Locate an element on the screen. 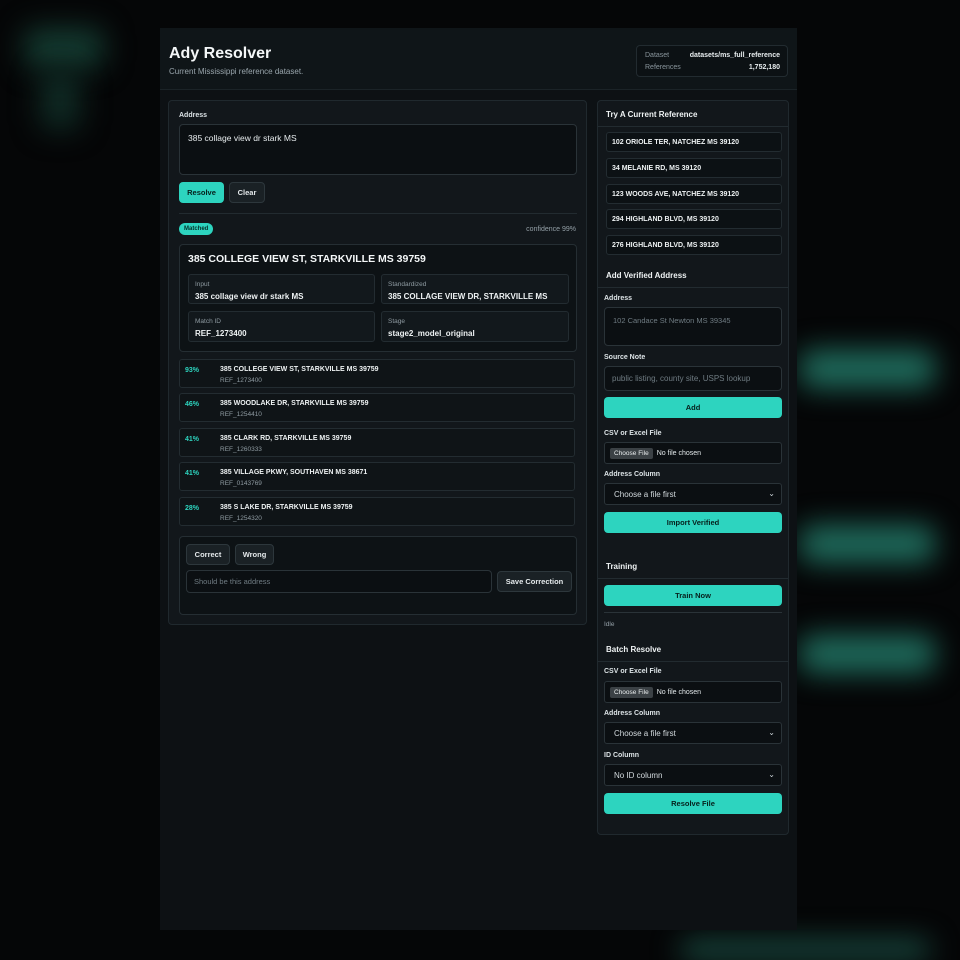 The image size is (960, 960). batch-file-input: Choose File No file chosen is located at coordinates (693, 692).